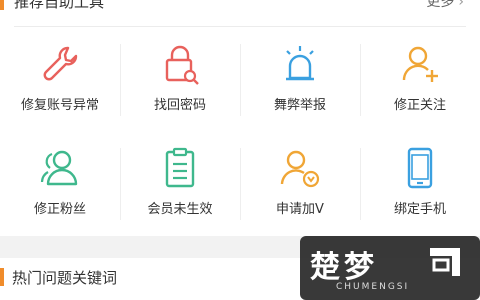 The height and width of the screenshot is (300, 480). I want to click on tool-apply-verified: 申请加V, so click(300, 184).